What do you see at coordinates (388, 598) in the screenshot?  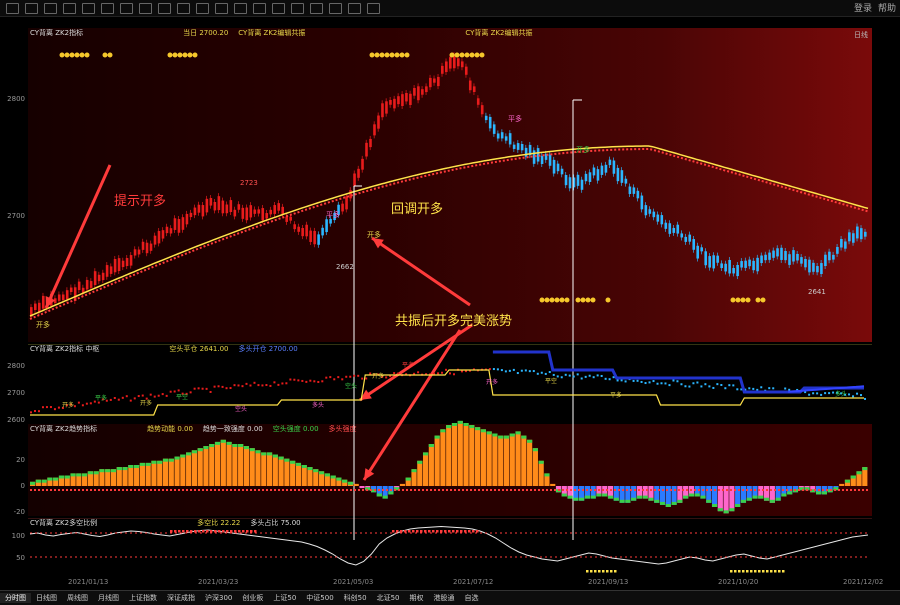 I see `tab-11: 北证50` at bounding box center [388, 598].